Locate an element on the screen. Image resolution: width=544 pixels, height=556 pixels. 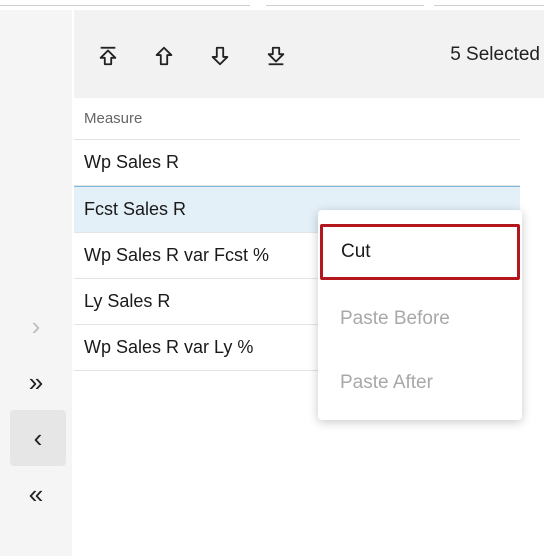
move-down-icon is located at coordinates (220, 56).